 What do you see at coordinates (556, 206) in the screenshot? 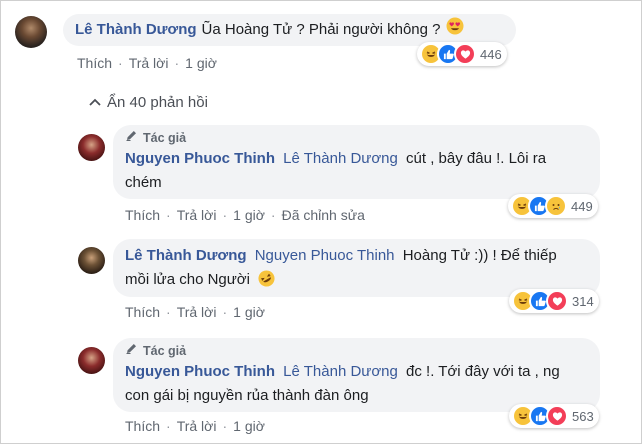
I see `sad-reaction-icon` at bounding box center [556, 206].